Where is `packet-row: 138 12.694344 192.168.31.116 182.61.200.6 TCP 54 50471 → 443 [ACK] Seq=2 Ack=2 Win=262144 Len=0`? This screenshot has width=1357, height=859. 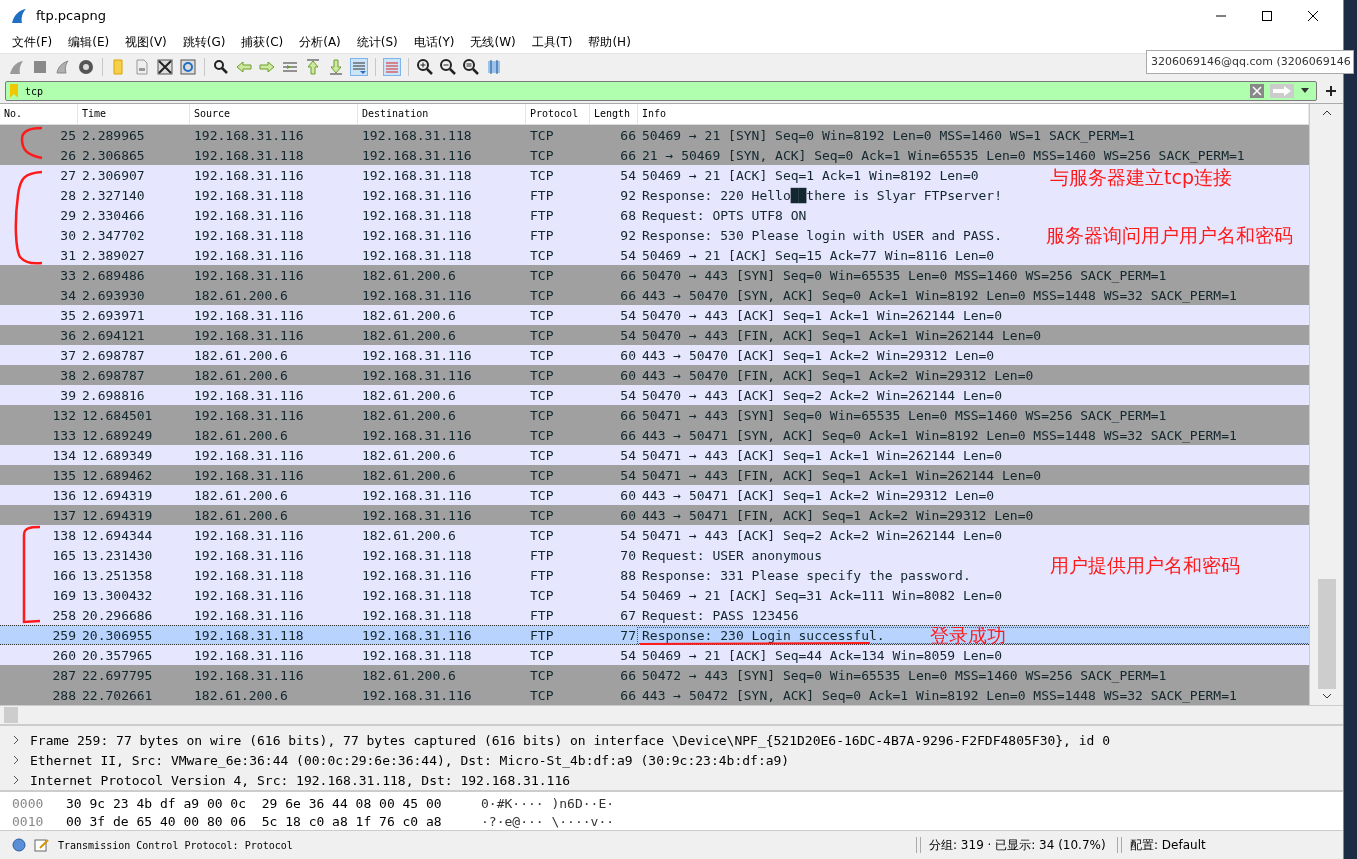 packet-row: 138 12.694344 192.168.31.116 182.61.200.6 TCP 54 50471 → 443 [ACK] Seq=2 Ack=2 Win=262144 Len=0 is located at coordinates (654, 535).